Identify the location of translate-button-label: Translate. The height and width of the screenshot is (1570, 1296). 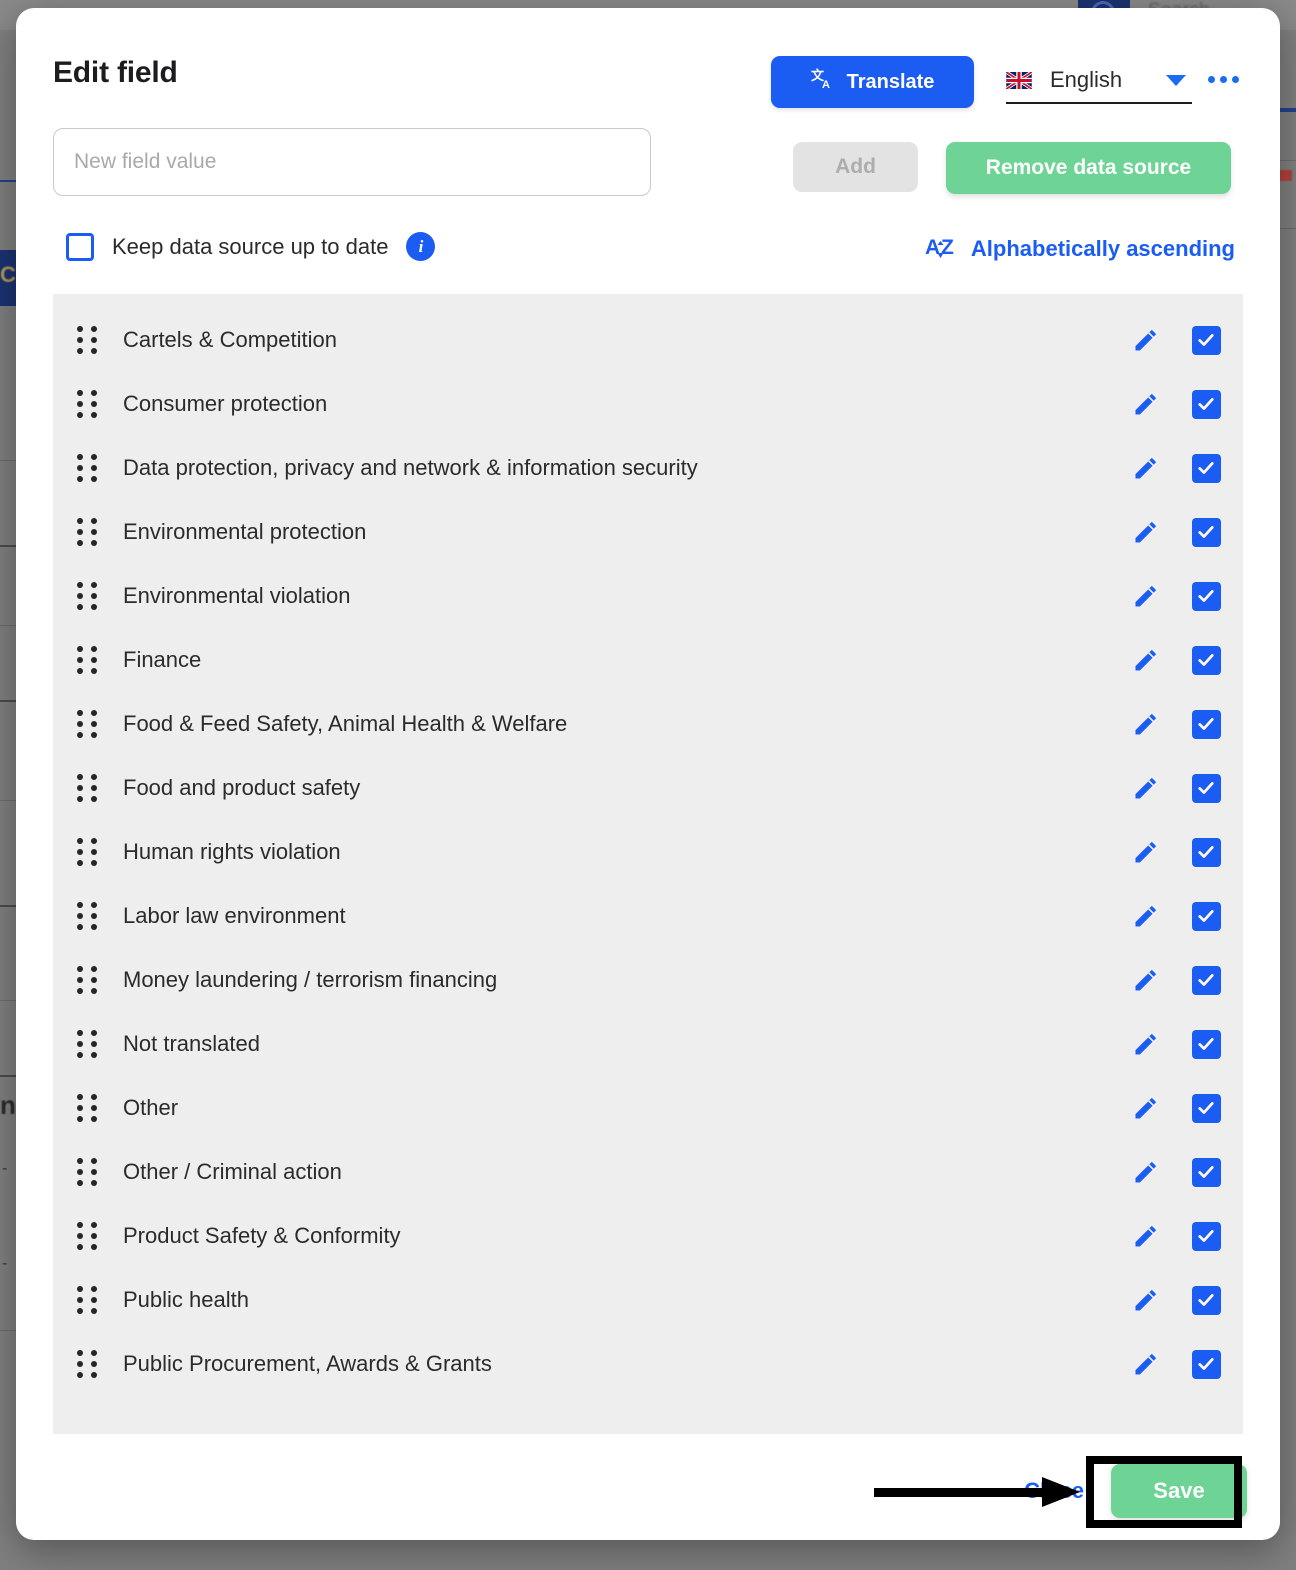
(890, 81).